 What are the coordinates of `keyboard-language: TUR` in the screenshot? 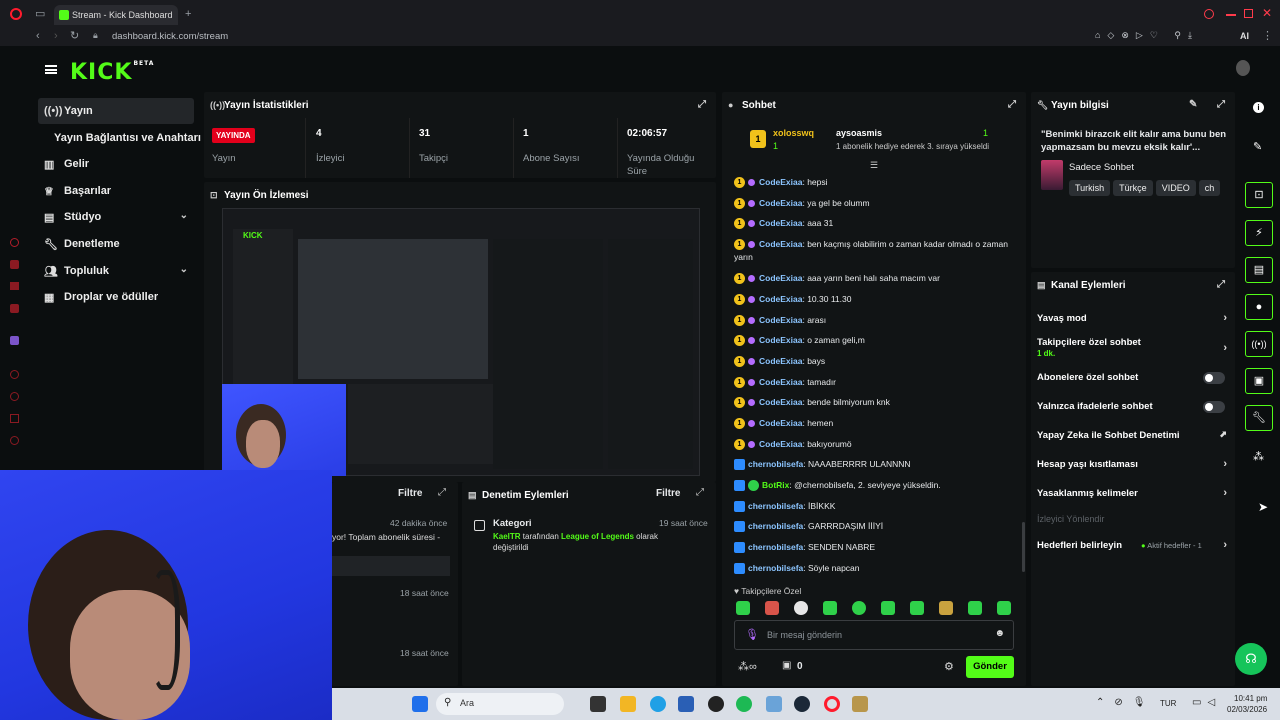 It's located at (1168, 703).